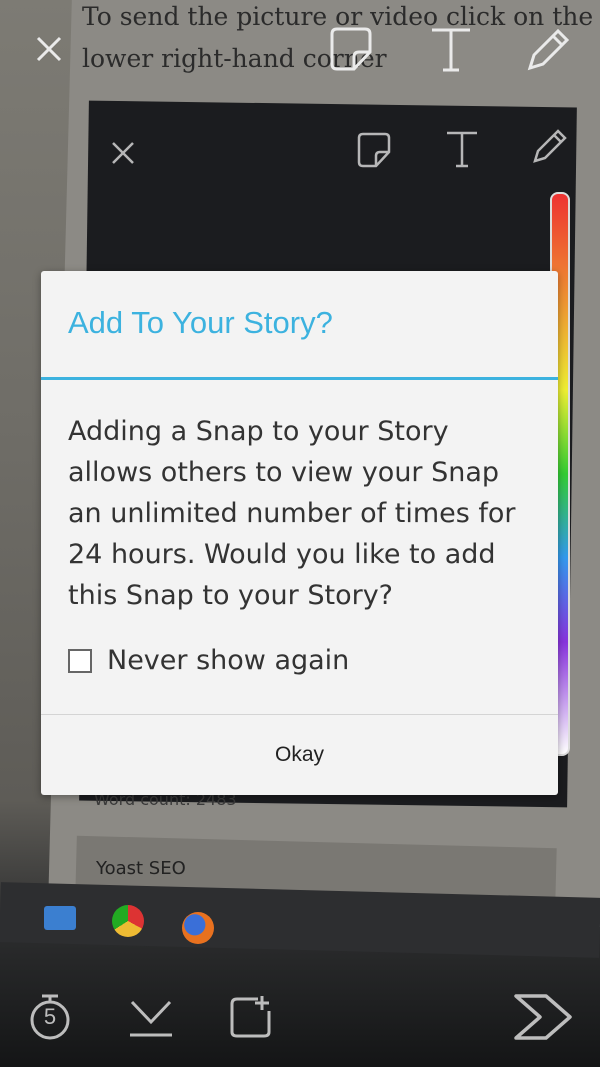 This screenshot has height=1067, width=600. I want to click on photo-sticker-icon, so click(374, 150).